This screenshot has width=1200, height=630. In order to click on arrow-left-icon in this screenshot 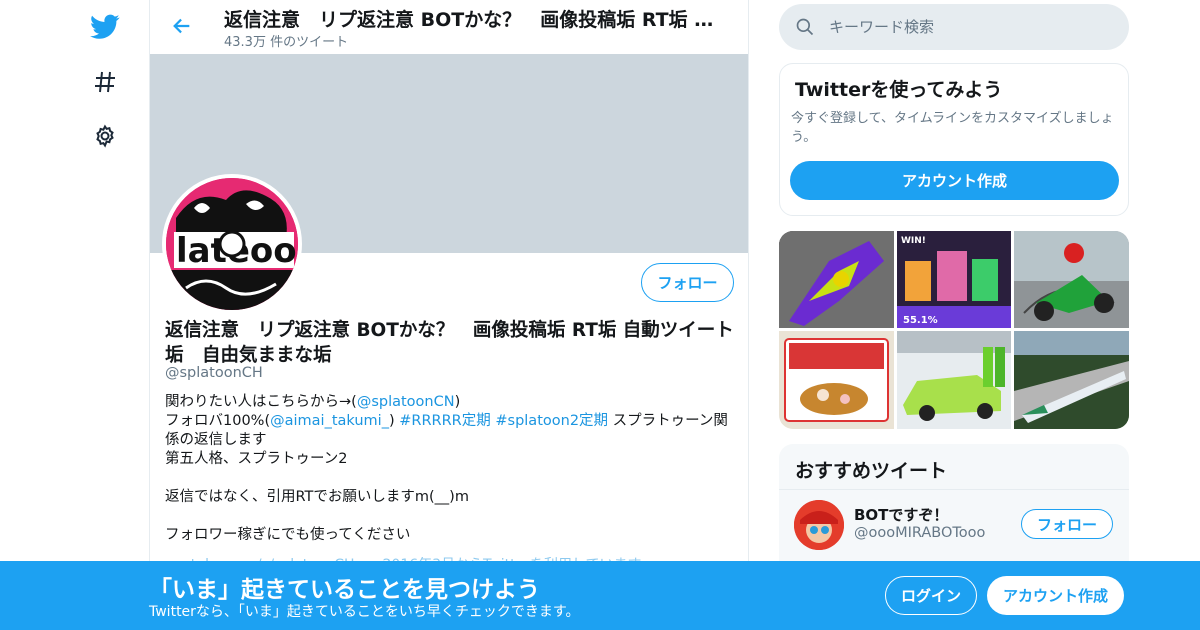, I will do `click(182, 26)`.